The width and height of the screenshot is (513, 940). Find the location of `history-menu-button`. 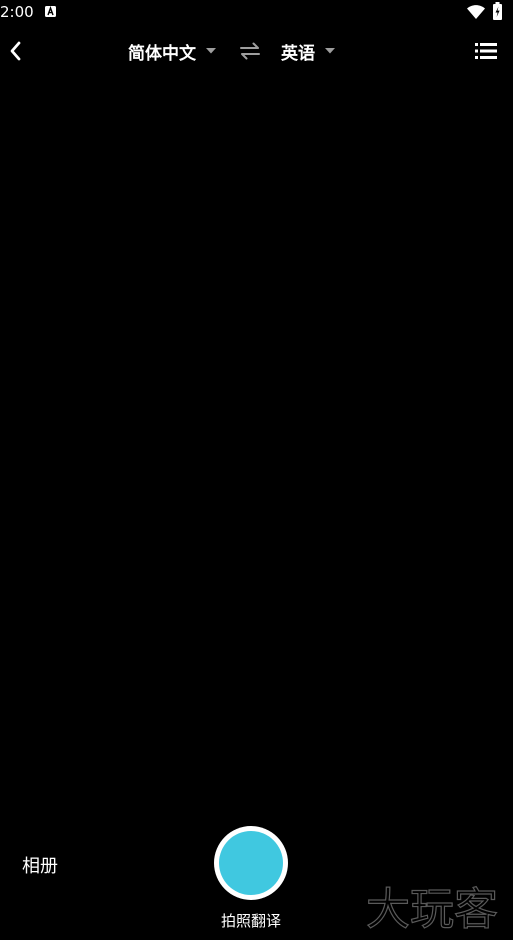

history-menu-button is located at coordinates (486, 51).